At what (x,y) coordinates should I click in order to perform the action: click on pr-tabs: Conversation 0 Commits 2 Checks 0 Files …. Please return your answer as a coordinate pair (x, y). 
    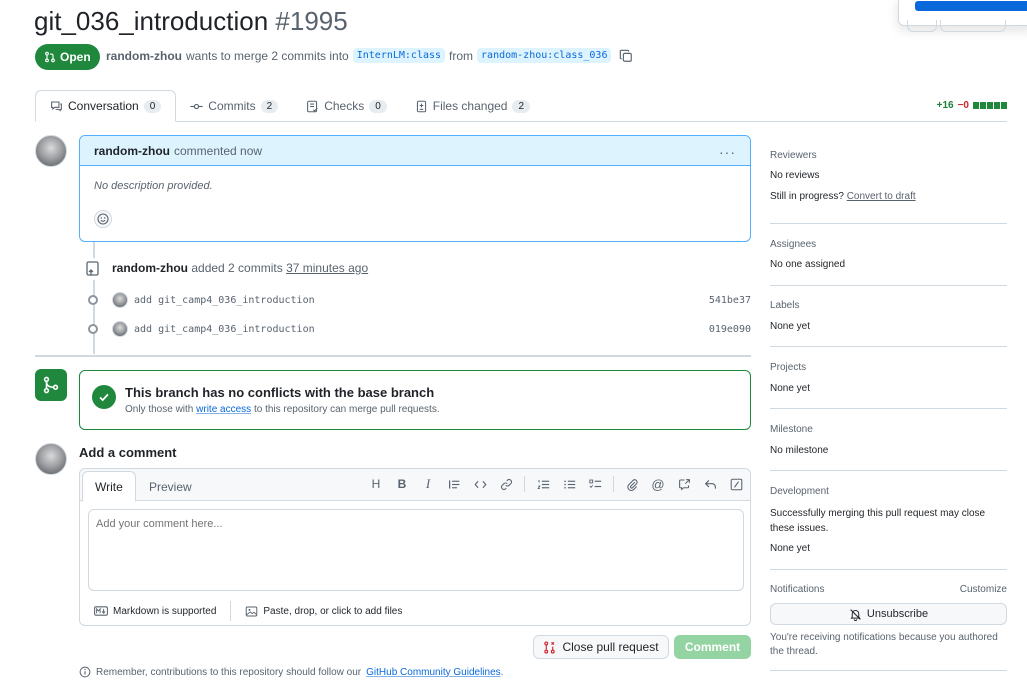
    Looking at the image, I should click on (289, 106).